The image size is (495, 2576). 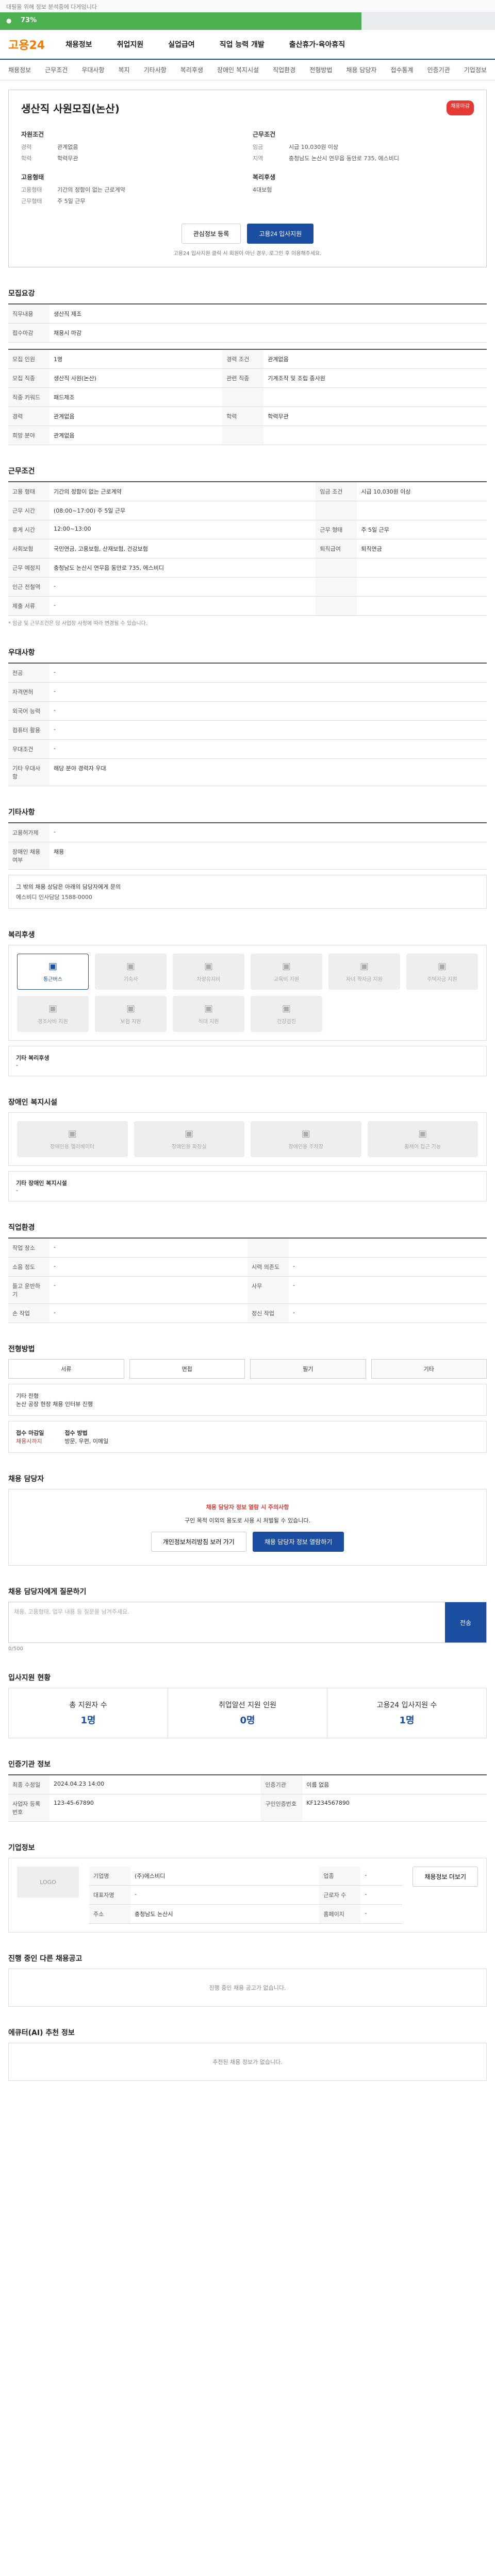 I want to click on progress-fill, so click(x=180, y=21).